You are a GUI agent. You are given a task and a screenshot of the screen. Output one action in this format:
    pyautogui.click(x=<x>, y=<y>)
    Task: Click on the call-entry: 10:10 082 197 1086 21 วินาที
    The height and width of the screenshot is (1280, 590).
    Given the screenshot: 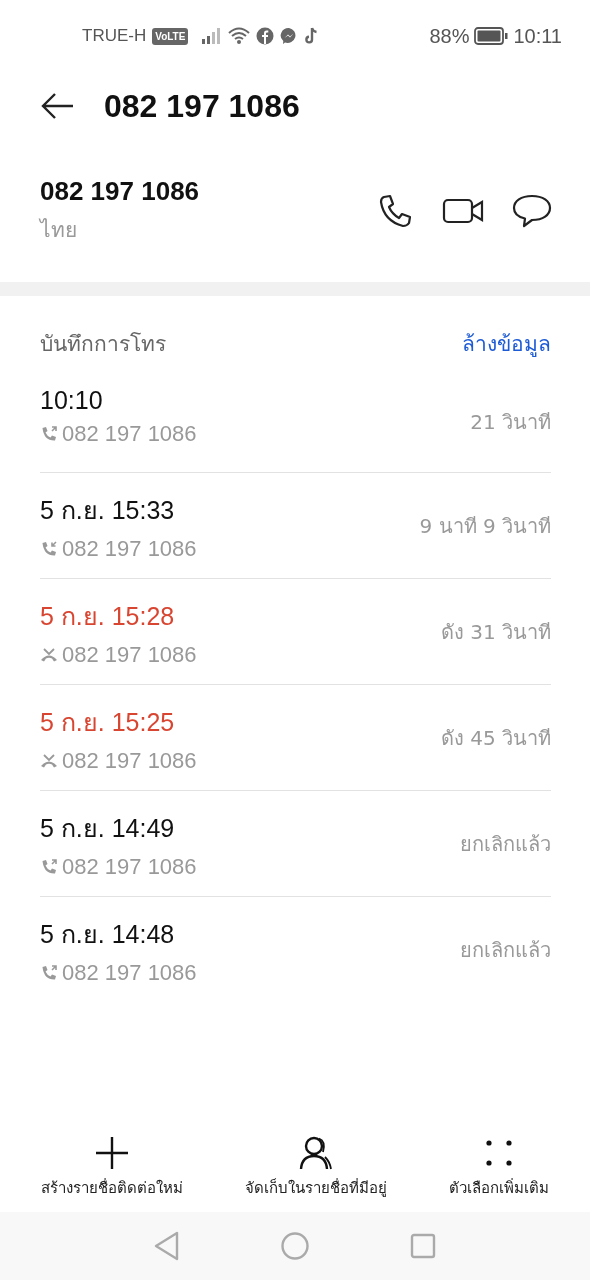 What is the action you would take?
    pyautogui.click(x=295, y=429)
    